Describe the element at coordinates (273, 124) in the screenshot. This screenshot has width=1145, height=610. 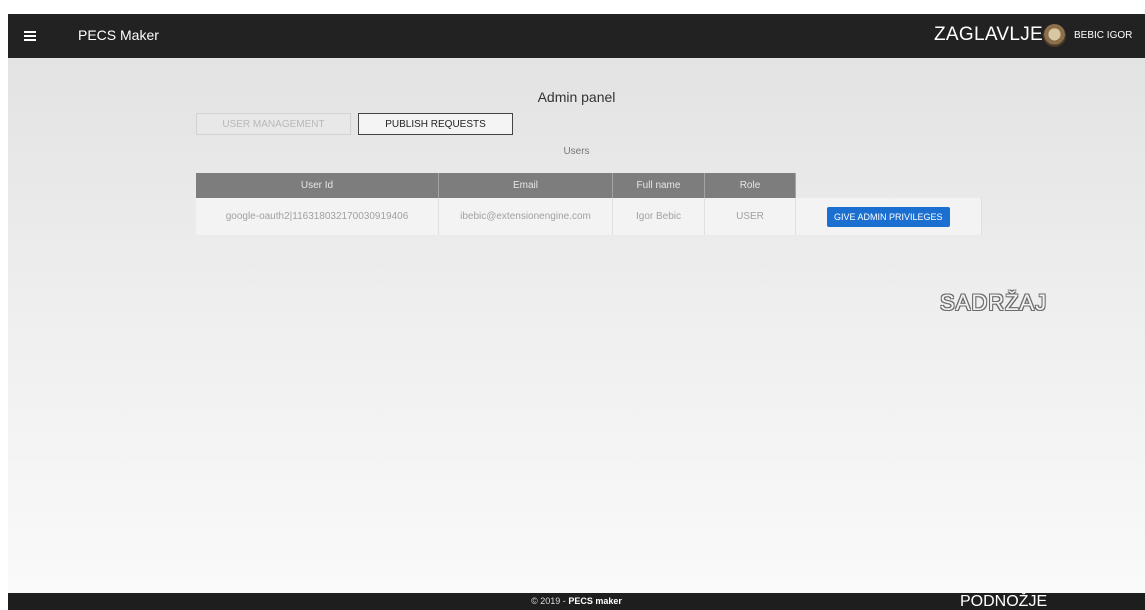
I see `tab-user-management: USER MANAGEMENT` at that location.